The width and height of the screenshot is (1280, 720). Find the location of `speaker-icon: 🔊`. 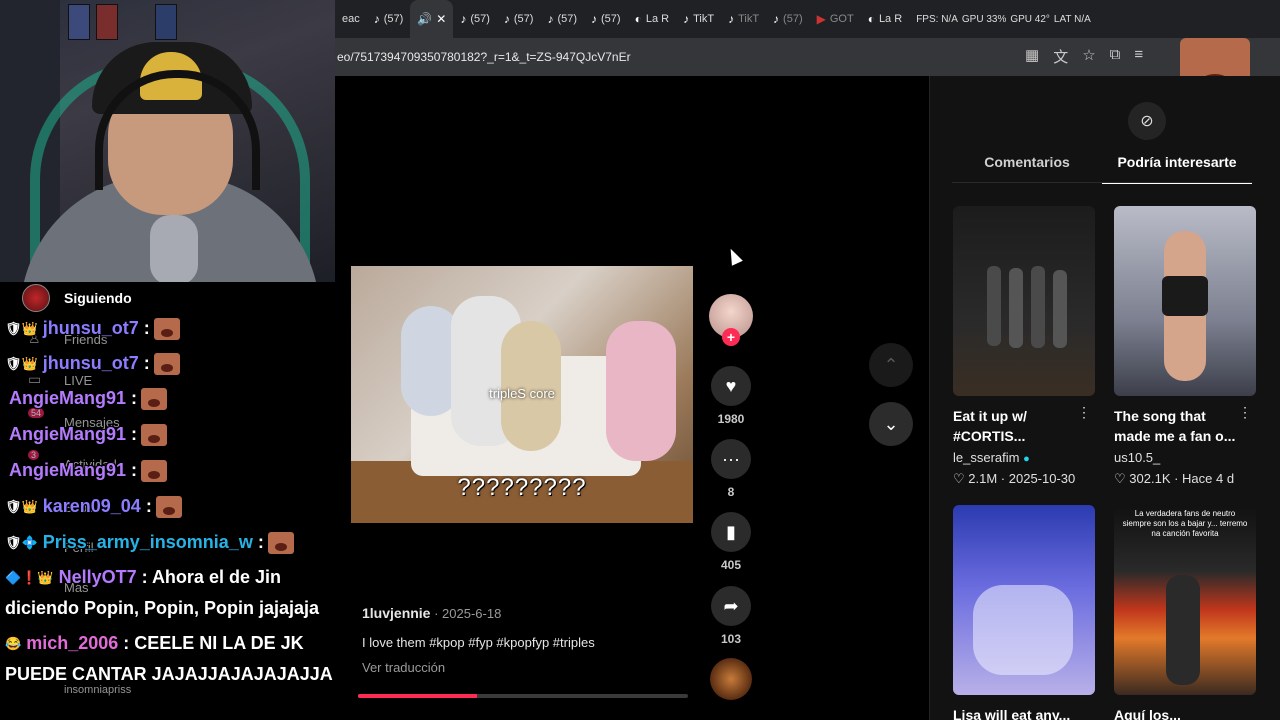

speaker-icon: 🔊 is located at coordinates (424, 19).